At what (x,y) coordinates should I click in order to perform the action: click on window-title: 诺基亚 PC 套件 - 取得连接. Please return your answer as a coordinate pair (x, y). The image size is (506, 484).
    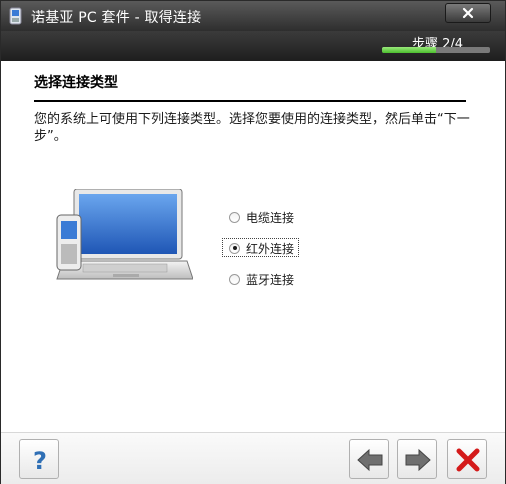
    Looking at the image, I should click on (116, 18).